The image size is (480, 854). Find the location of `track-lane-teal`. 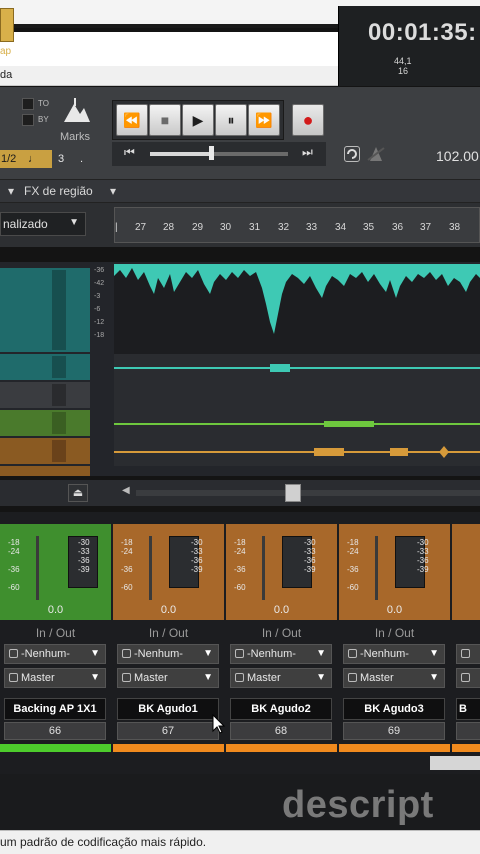

track-lane-teal is located at coordinates (297, 309).